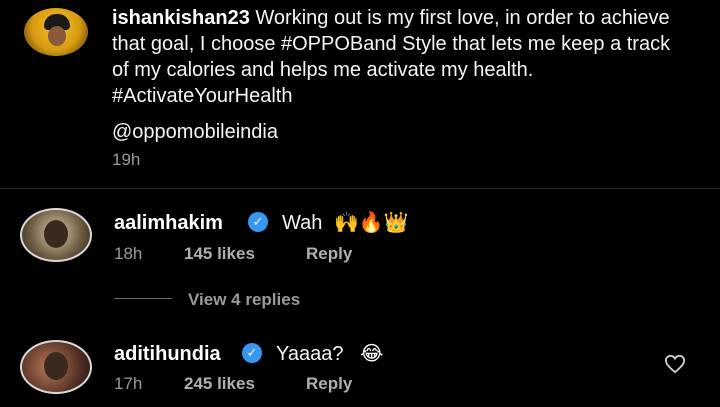  I want to click on comment-text: Yaaaa?, so click(310, 354).